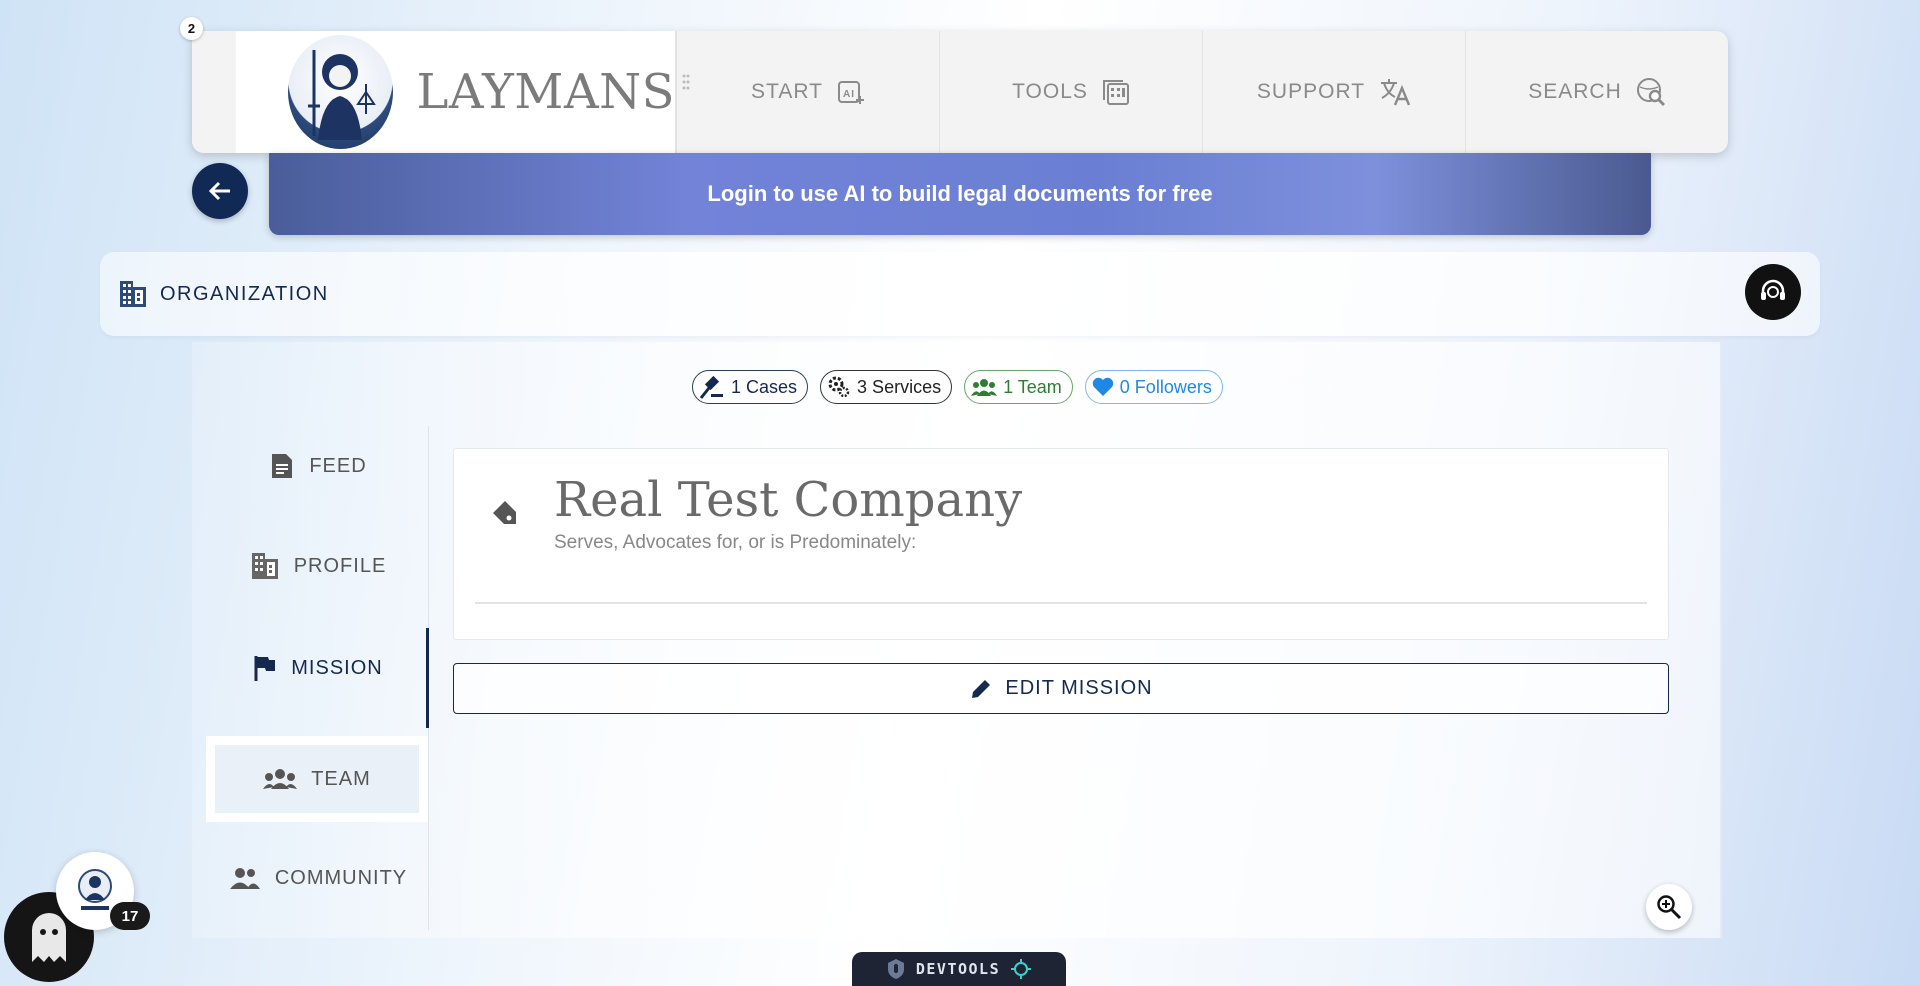 This screenshot has width=1920, height=986. I want to click on sidebar-item-label: PROFILE, so click(340, 565).